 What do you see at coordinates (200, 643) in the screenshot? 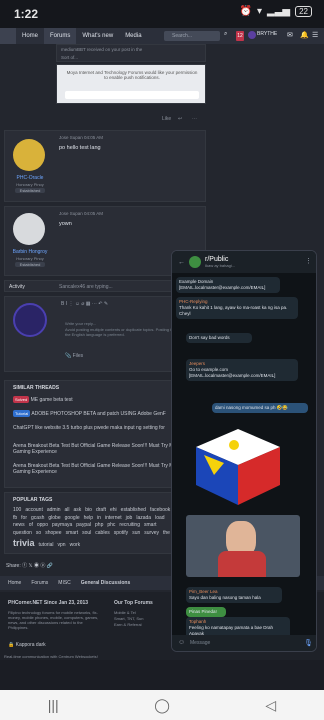
I see `message-input: Message` at bounding box center [200, 643].